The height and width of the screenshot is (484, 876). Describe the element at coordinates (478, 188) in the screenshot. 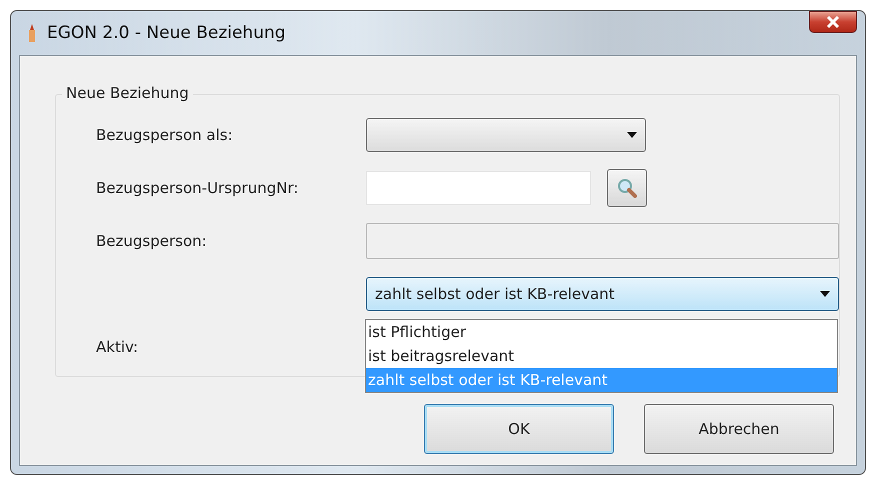

I see `input-field` at that location.